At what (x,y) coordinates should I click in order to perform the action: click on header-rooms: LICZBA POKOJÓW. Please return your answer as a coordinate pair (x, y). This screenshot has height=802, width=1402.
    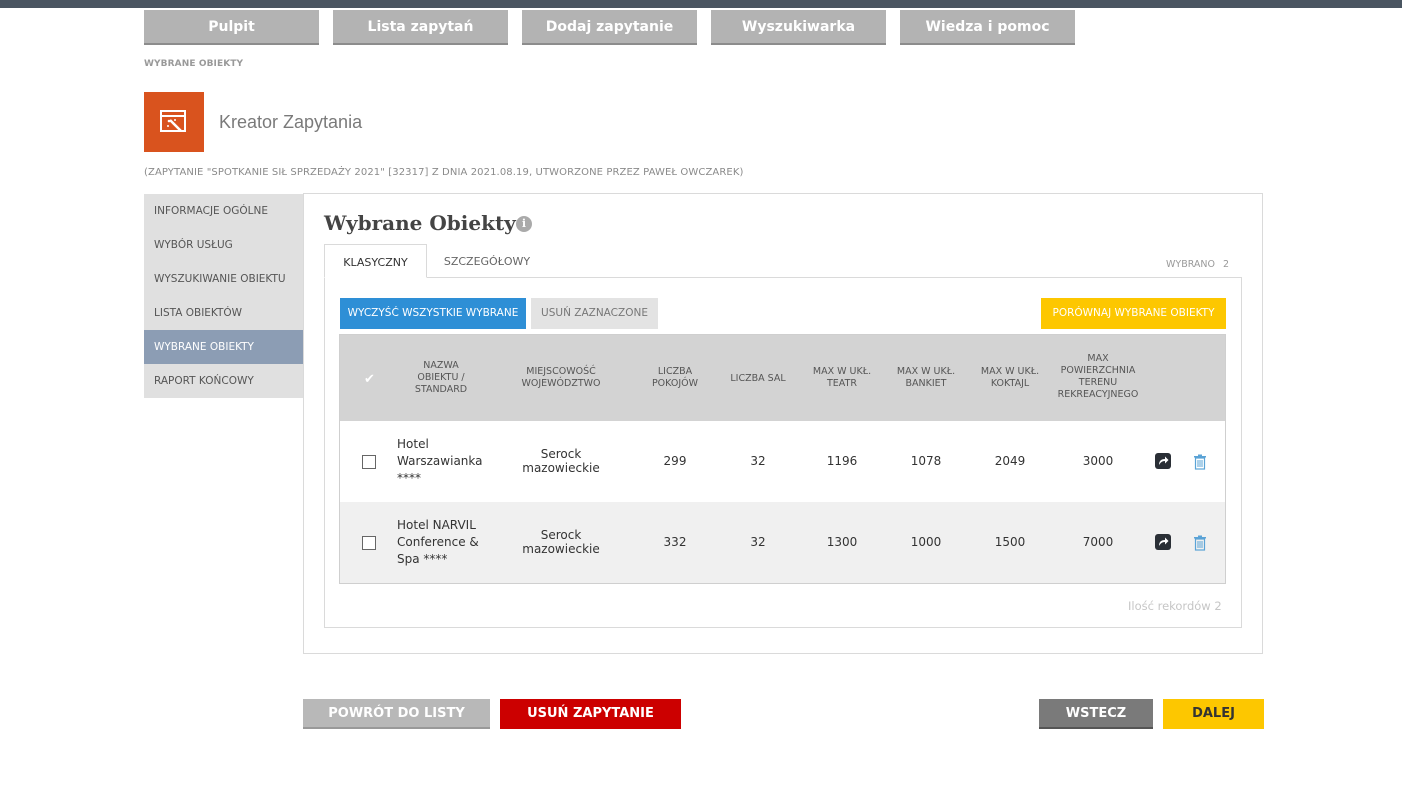
    Looking at the image, I should click on (675, 377).